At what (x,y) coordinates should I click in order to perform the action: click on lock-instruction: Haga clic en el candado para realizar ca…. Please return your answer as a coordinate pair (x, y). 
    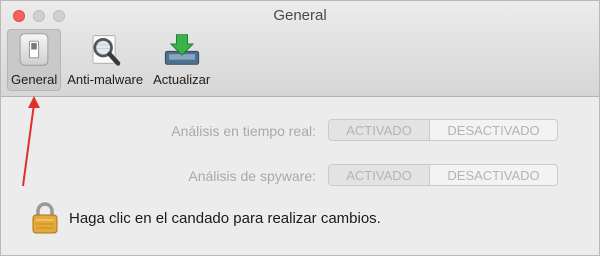
    Looking at the image, I should click on (225, 218).